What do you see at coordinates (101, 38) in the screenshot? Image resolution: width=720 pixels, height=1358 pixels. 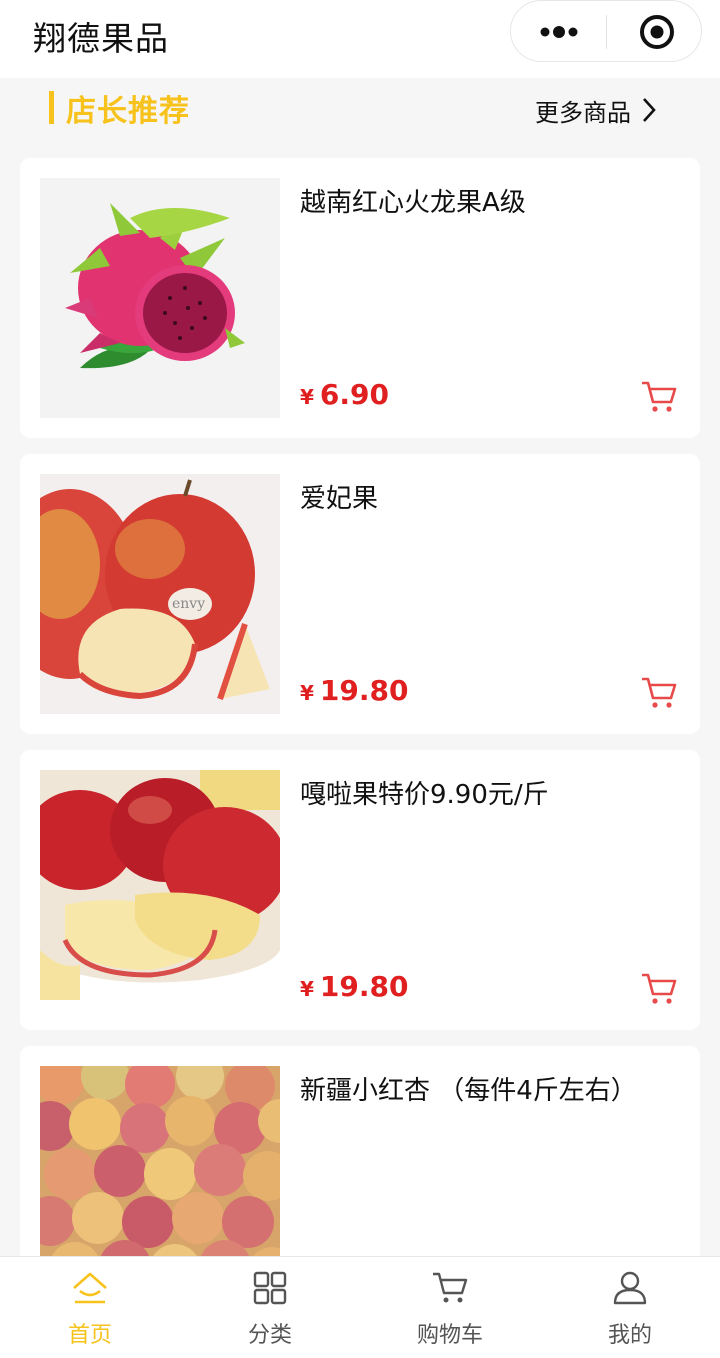 I see `app-title: 翔德果品` at bounding box center [101, 38].